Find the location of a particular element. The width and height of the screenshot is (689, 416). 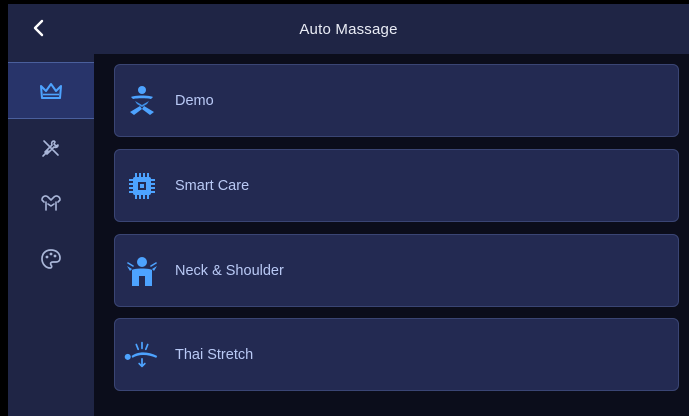

back-button is located at coordinates (39, 28).